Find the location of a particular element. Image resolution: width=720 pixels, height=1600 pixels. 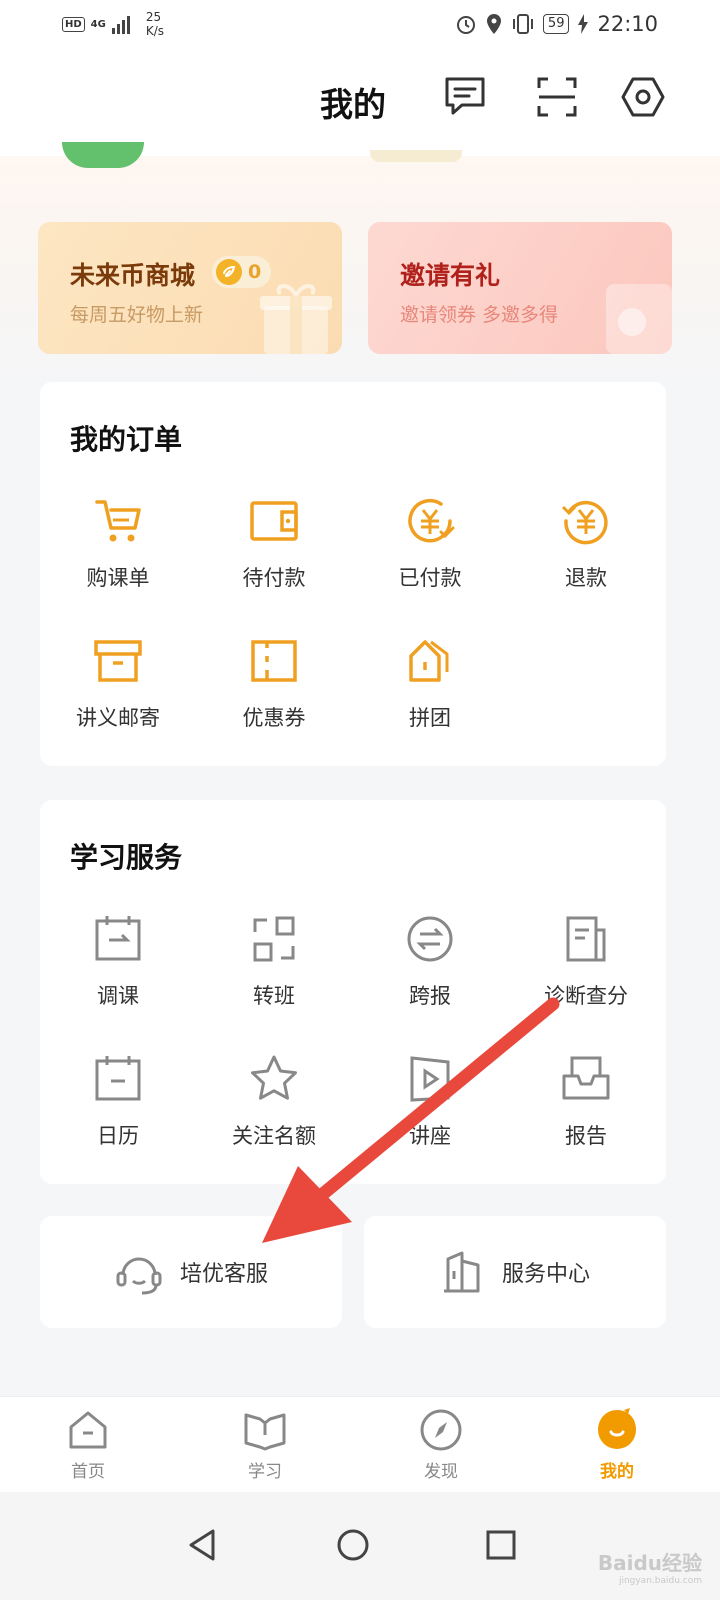

nav-home: 首页 is located at coordinates (88, 1444).